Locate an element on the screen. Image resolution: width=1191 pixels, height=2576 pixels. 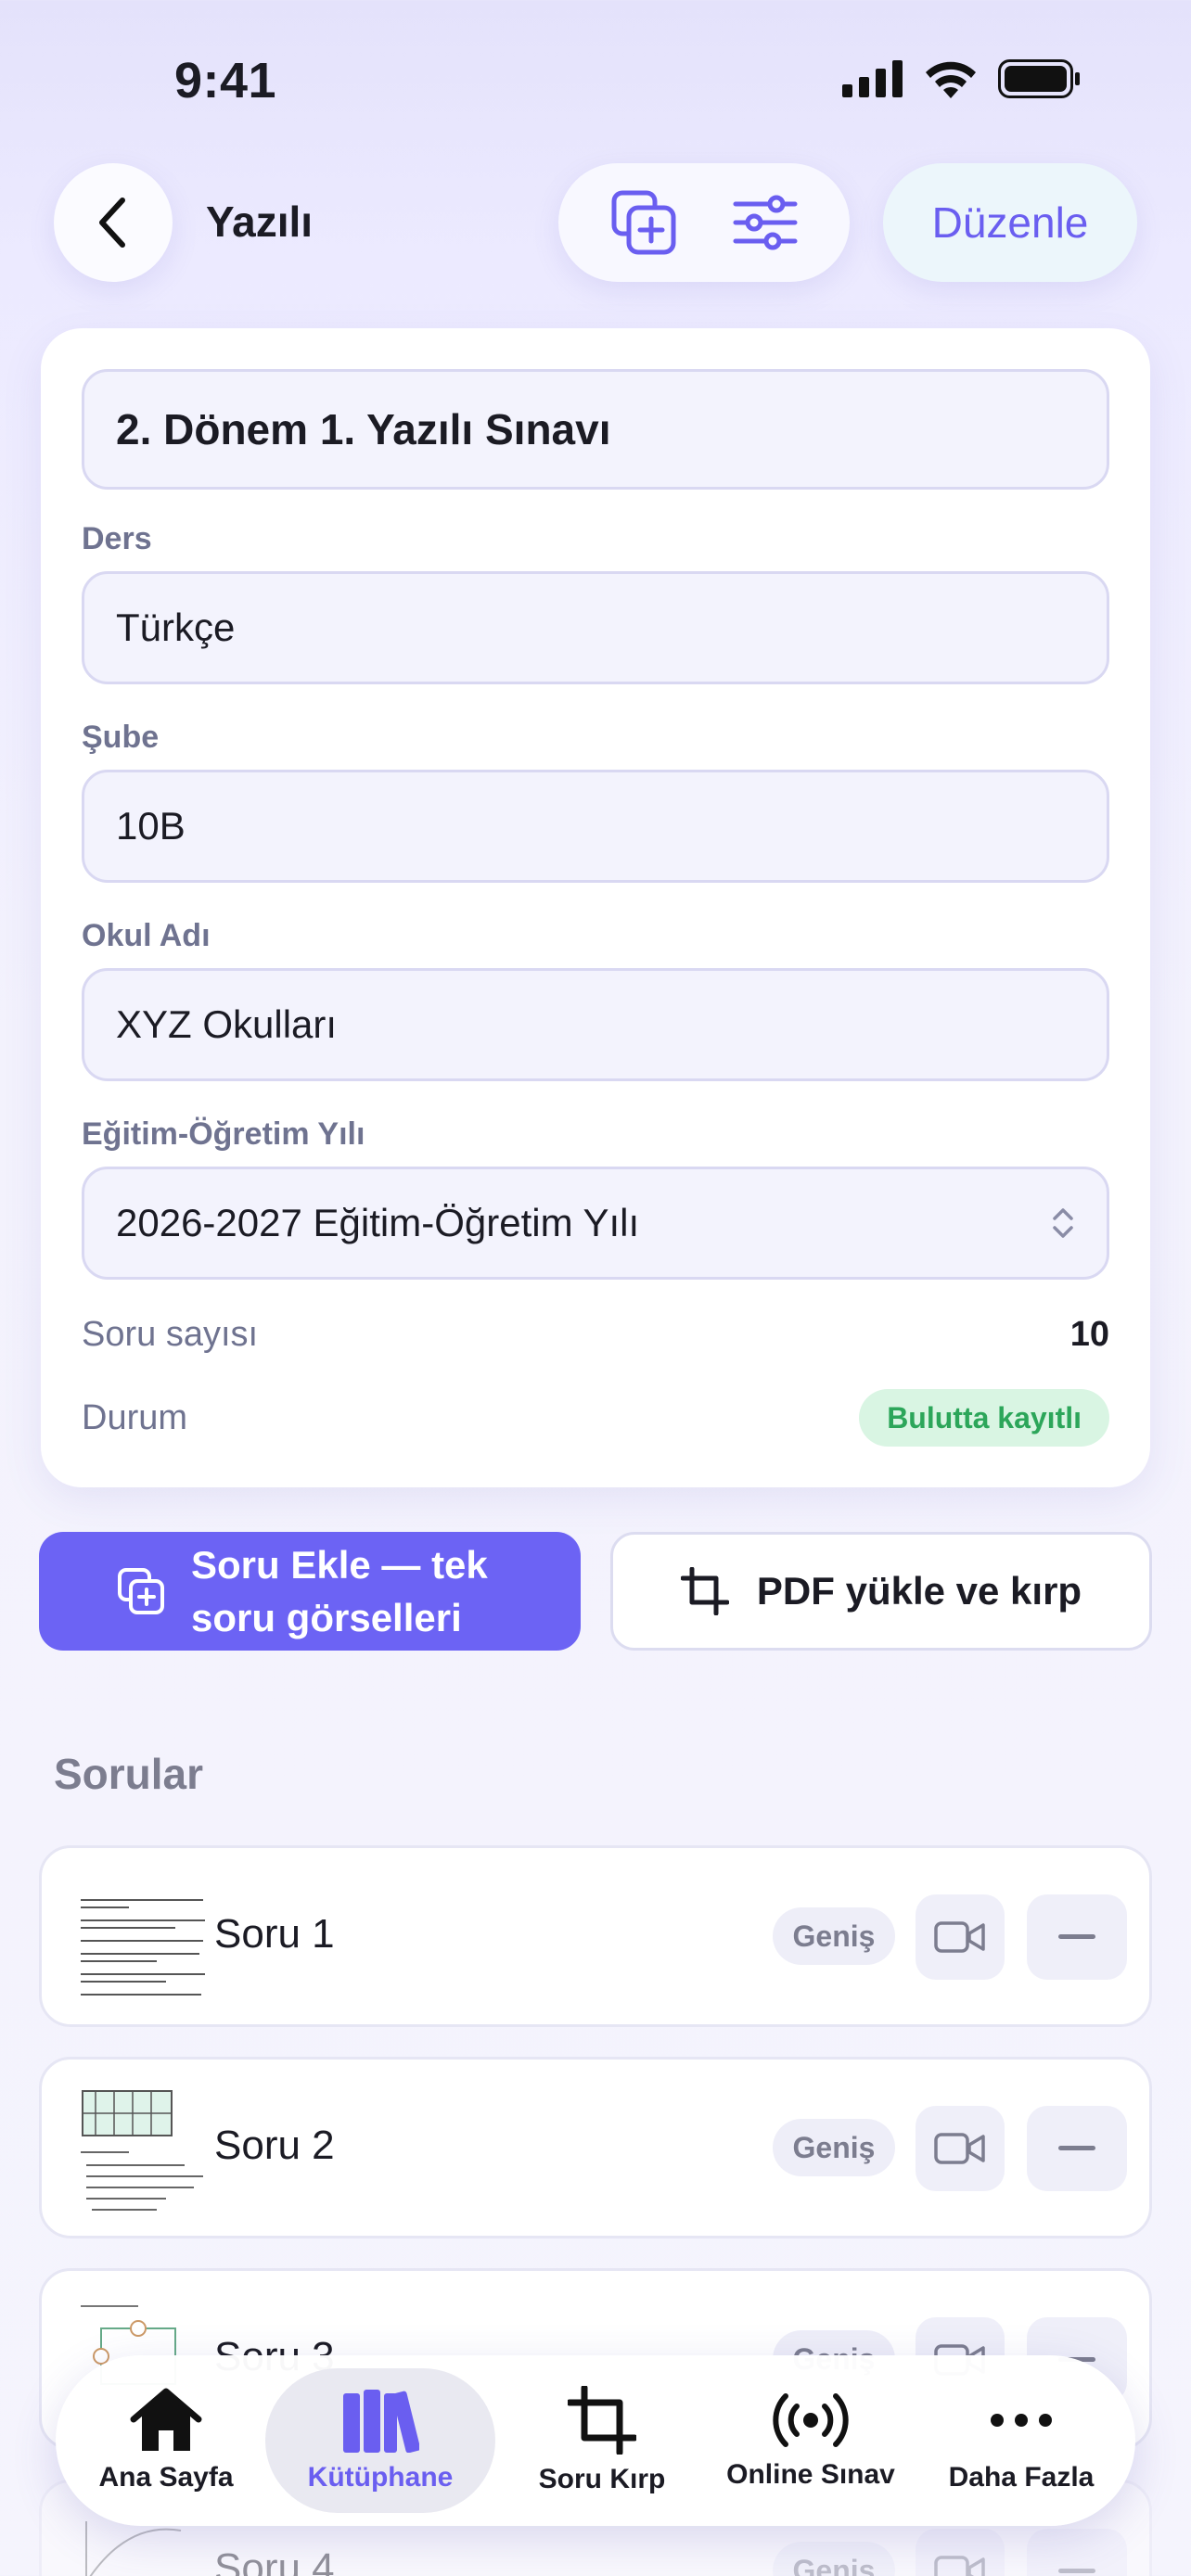
signal-icon is located at coordinates (872, 79).